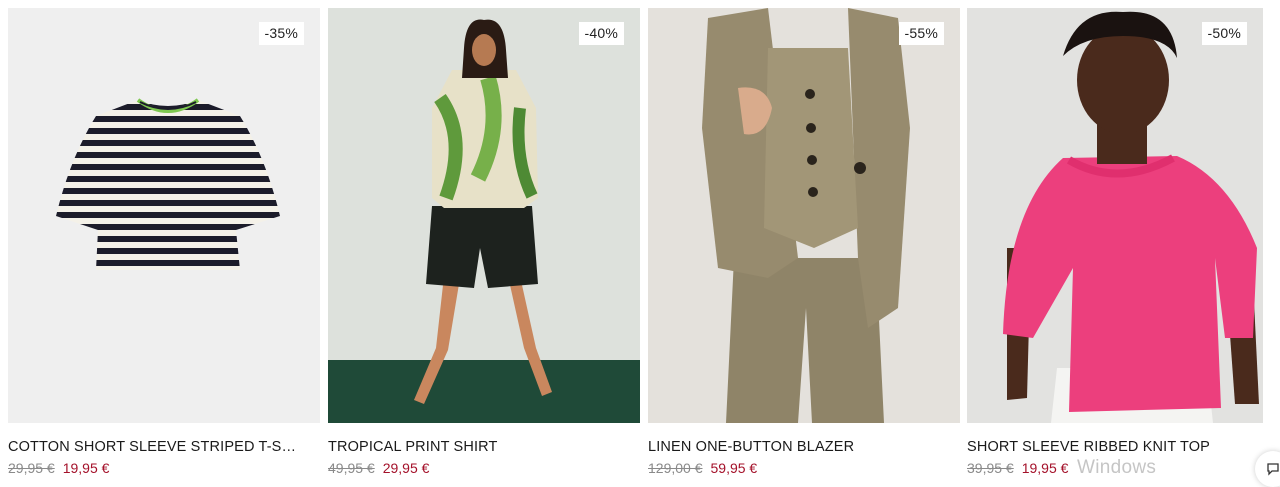 This screenshot has height=487, width=1280. Describe the element at coordinates (1117, 467) in the screenshot. I see `windows-activation-watermark: Windows` at that location.